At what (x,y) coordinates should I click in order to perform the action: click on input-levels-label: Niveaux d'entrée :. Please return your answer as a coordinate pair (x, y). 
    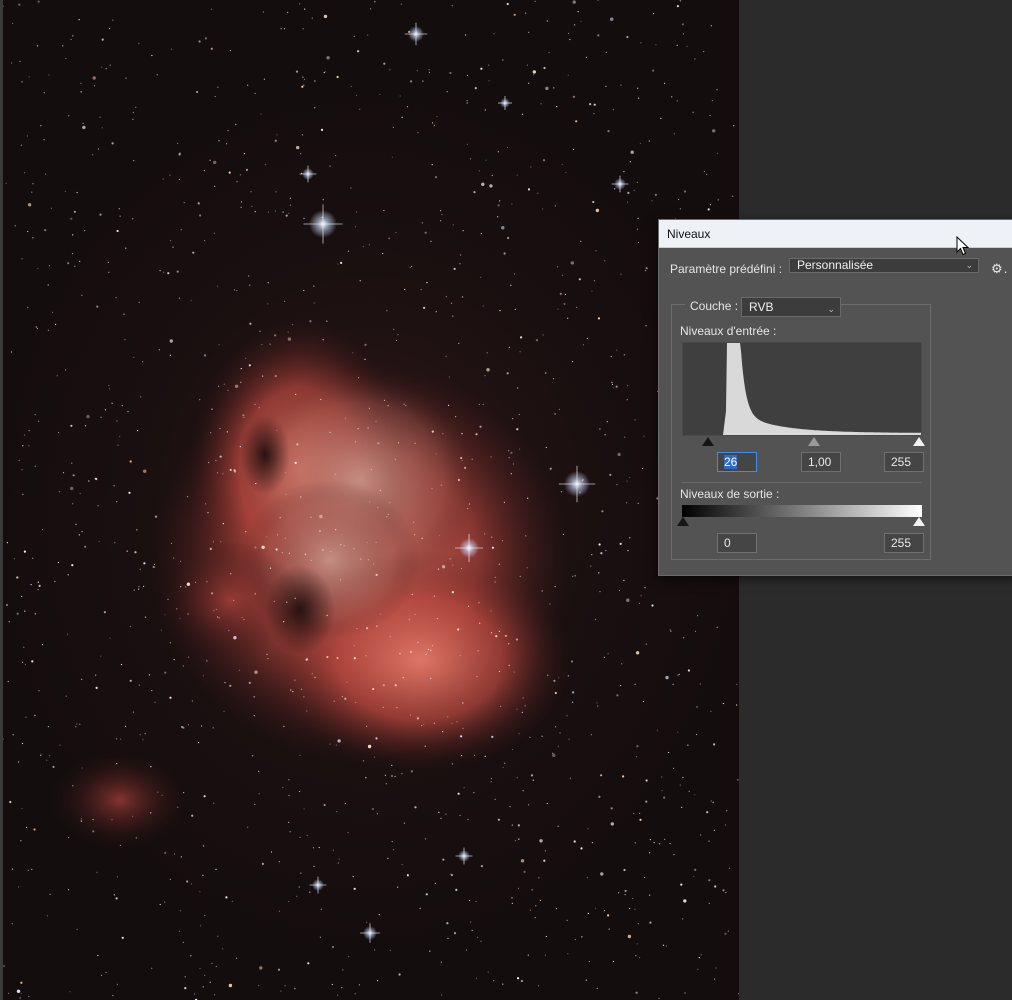
    Looking at the image, I should click on (728, 331).